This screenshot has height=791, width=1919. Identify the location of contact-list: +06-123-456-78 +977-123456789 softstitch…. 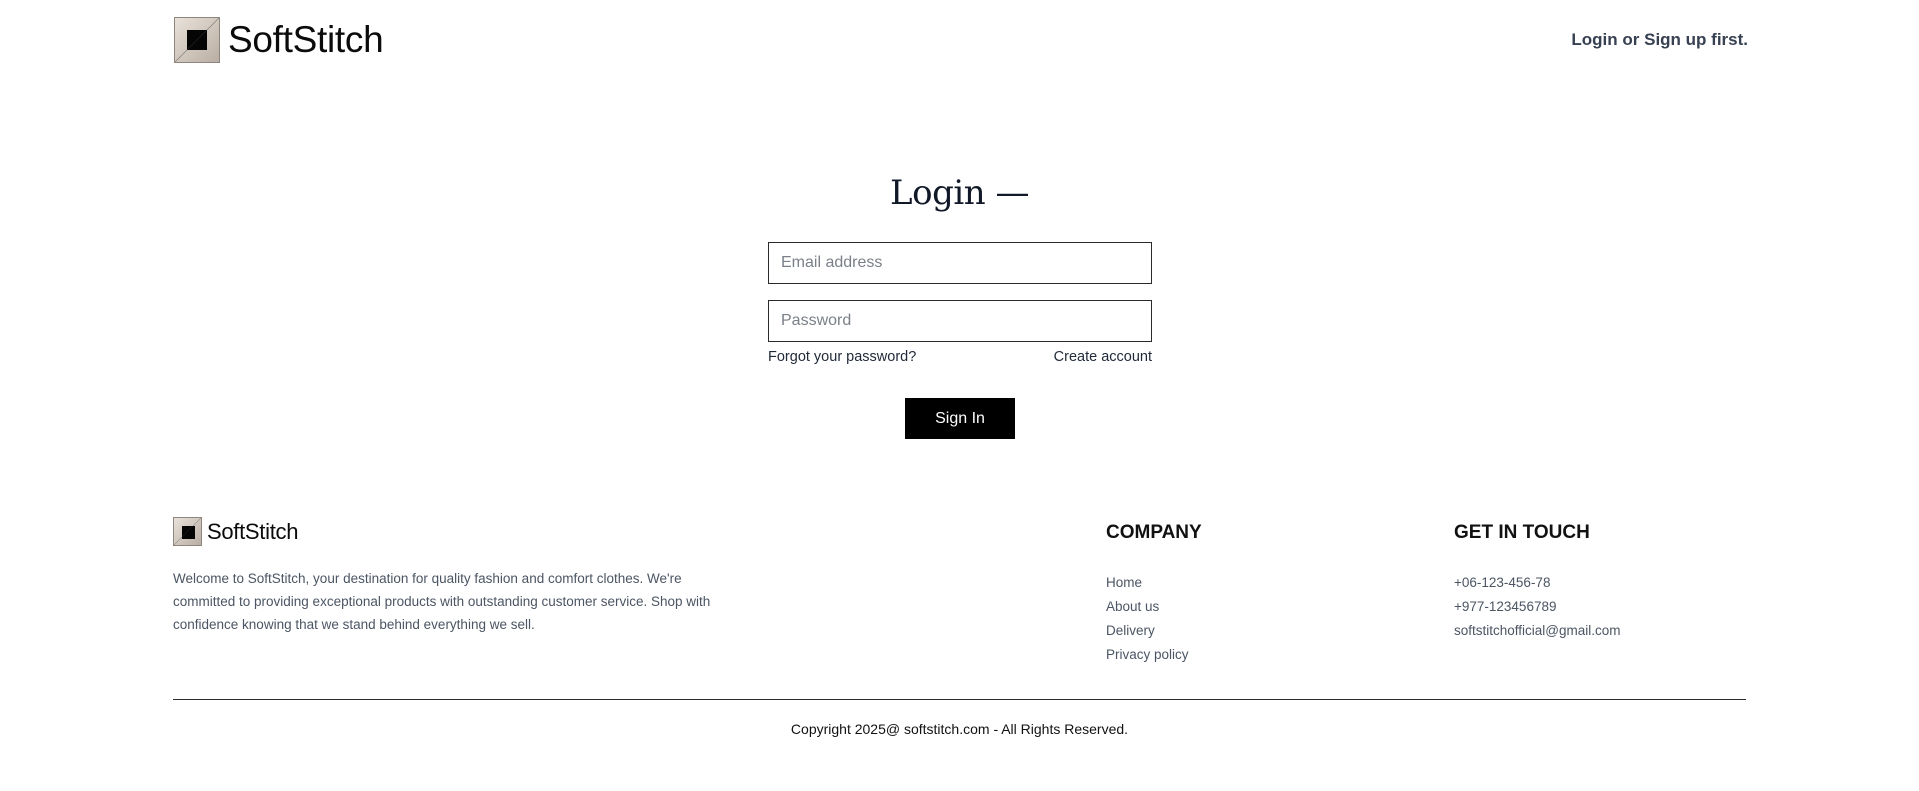
(1537, 607).